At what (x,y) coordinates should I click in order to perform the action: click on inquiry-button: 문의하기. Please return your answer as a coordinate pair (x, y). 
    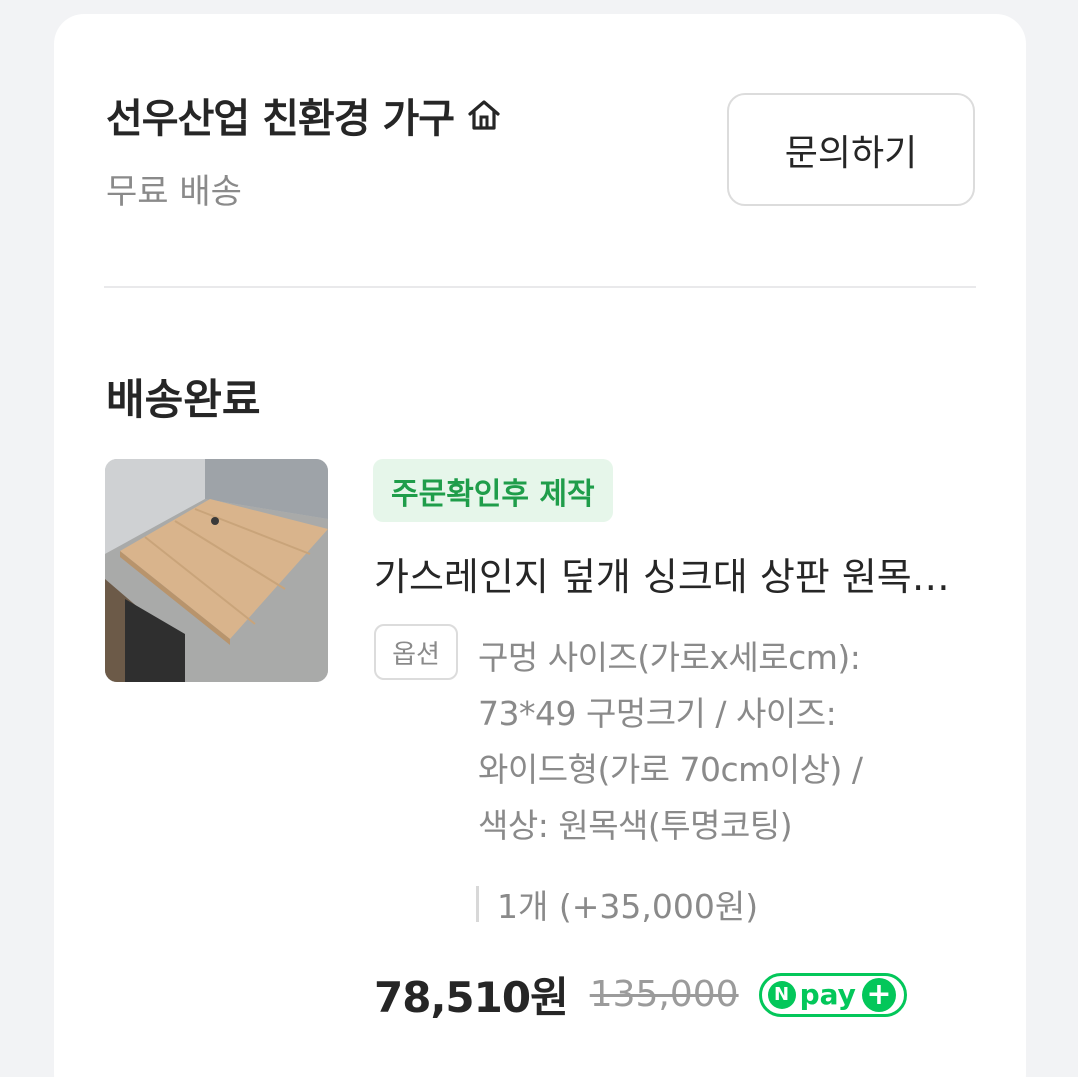
    Looking at the image, I should click on (851, 149).